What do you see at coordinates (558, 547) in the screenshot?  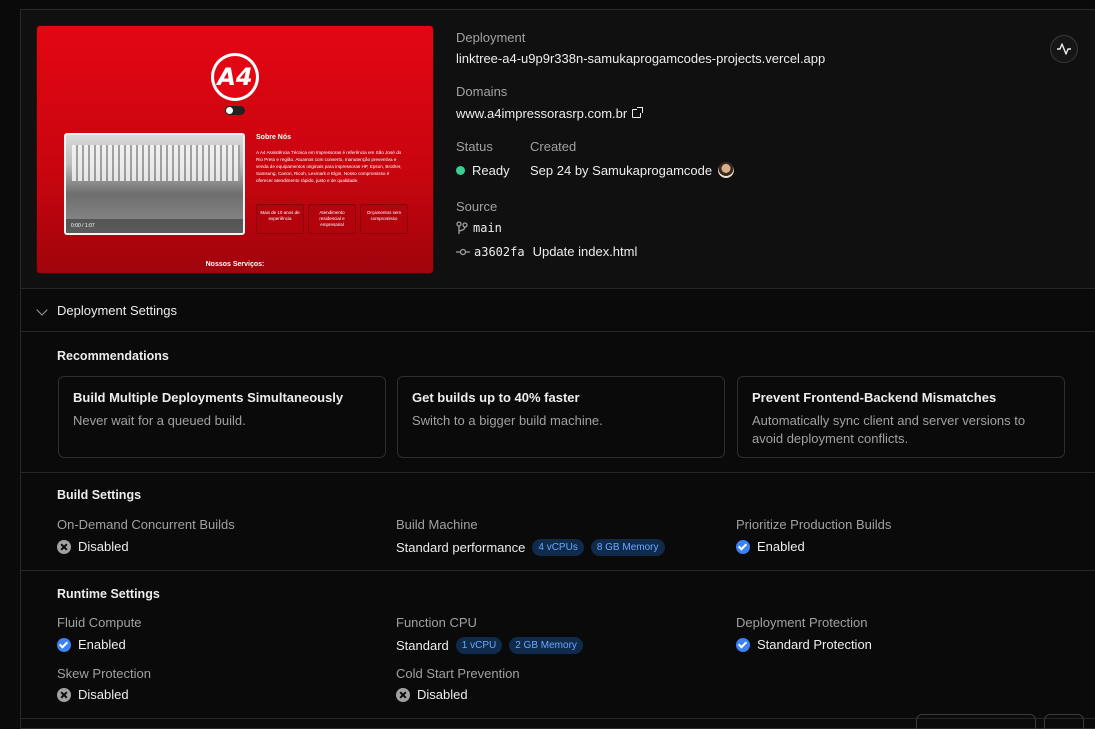 I see `cpu-badge: 4 vCPUs` at bounding box center [558, 547].